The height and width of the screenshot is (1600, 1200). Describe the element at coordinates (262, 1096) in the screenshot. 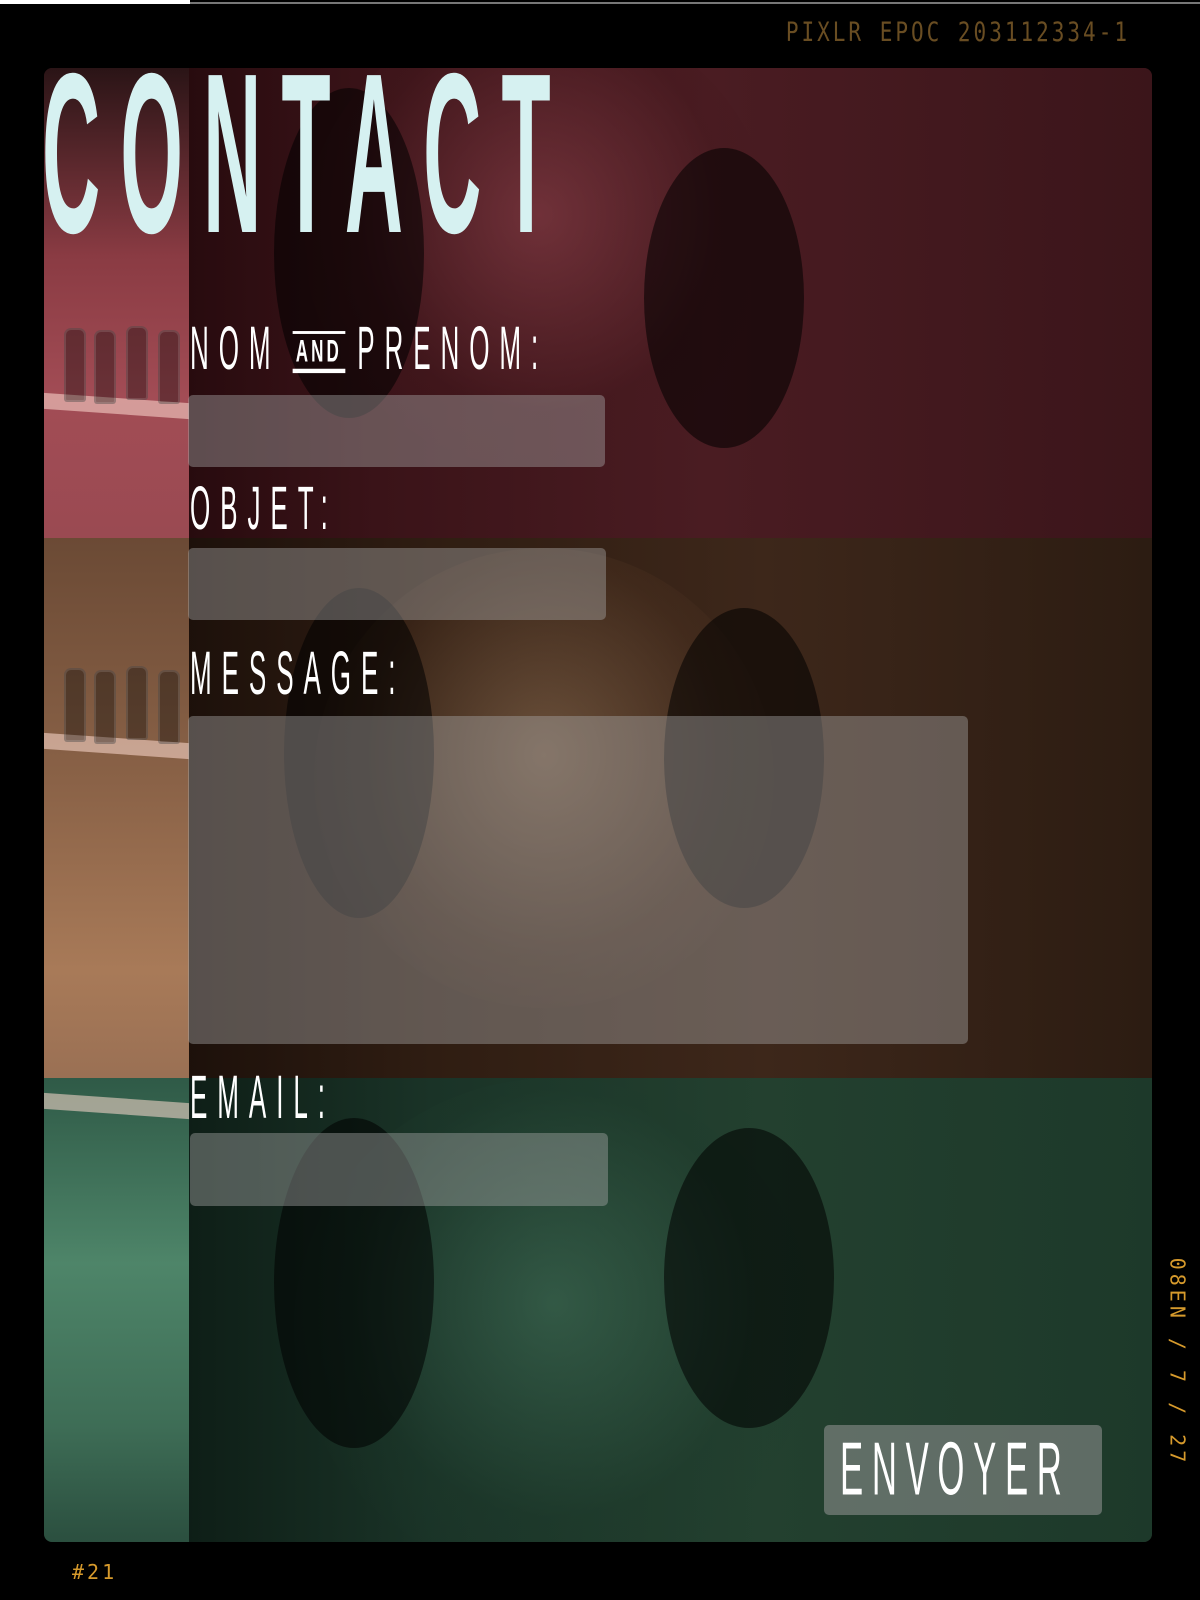

I see `email-label: EMAIL:` at that location.